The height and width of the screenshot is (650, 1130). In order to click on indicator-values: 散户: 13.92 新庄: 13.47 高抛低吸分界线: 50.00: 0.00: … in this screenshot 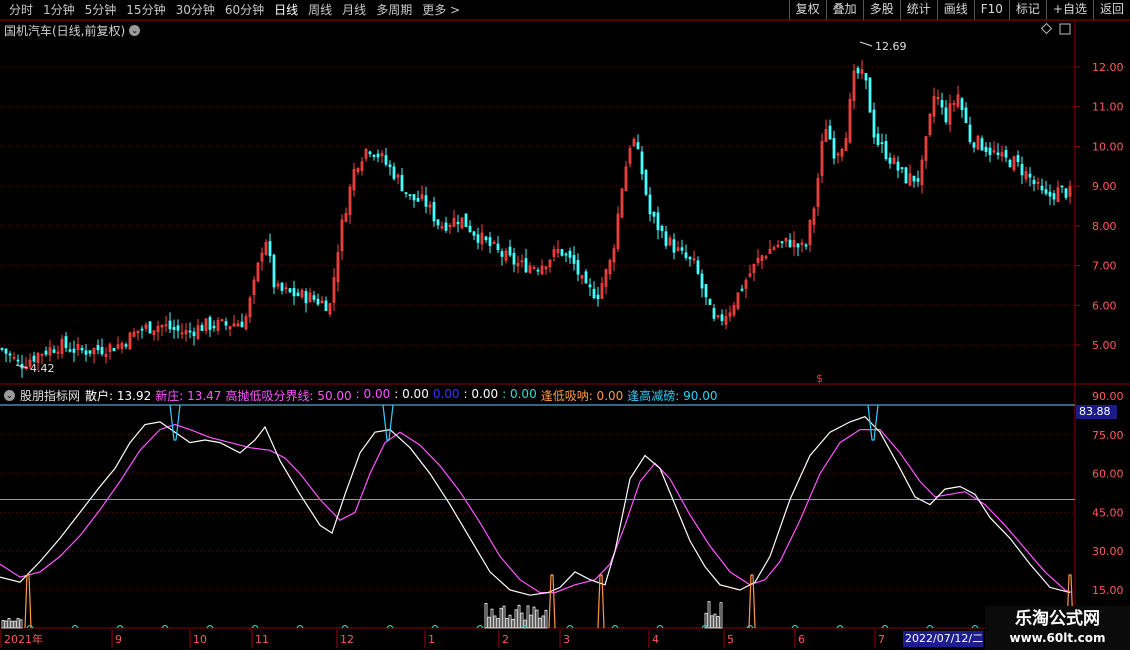, I will do `click(401, 395)`.